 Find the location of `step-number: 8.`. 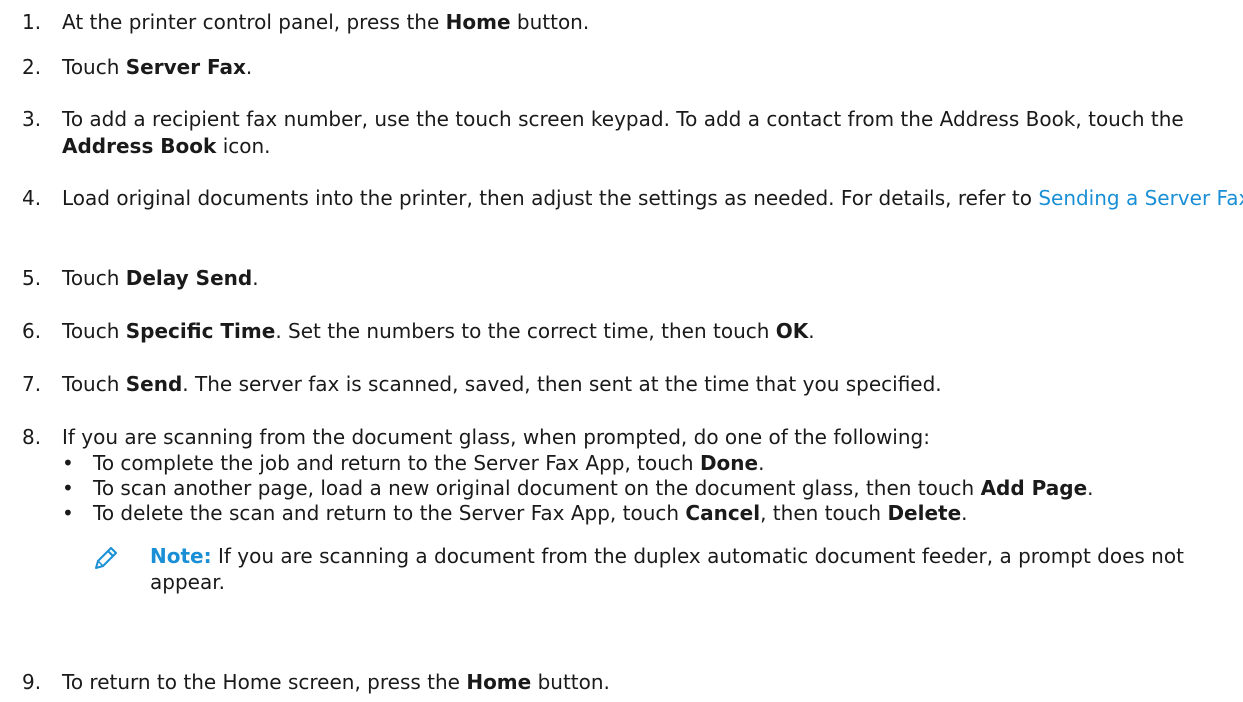

step-number: 8. is located at coordinates (32, 437).